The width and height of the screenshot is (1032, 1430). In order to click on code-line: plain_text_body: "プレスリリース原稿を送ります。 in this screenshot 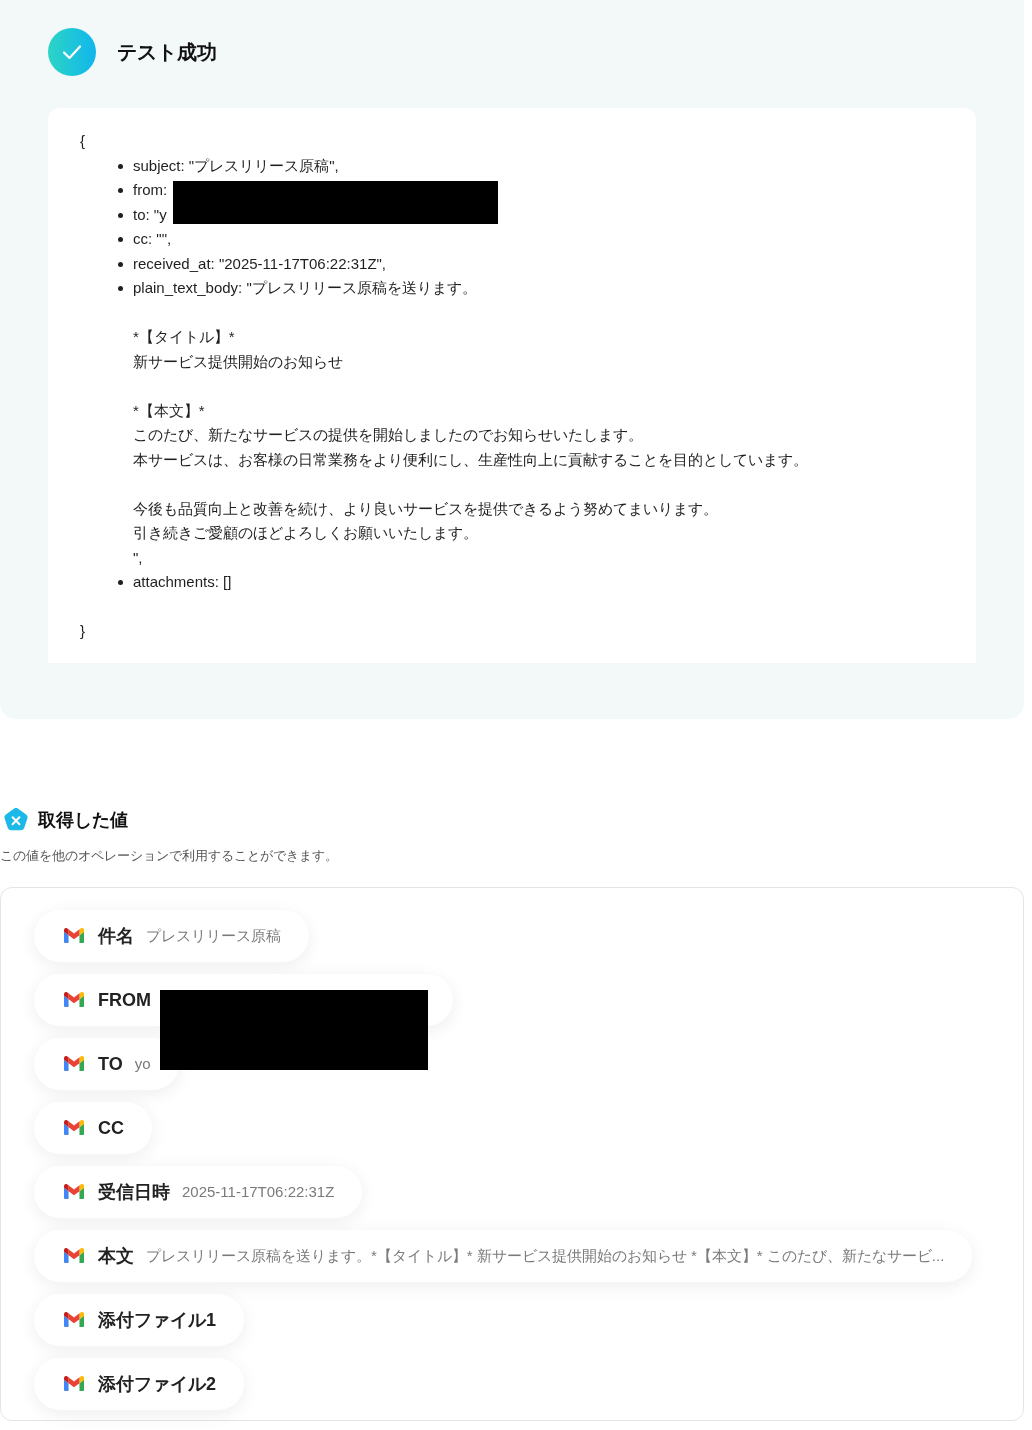, I will do `click(305, 288)`.